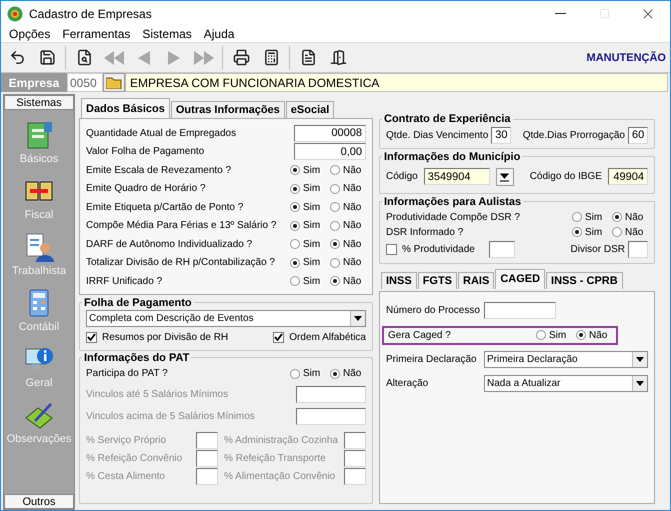 This screenshot has width=671, height=511. Describe the element at coordinates (560, 13) in the screenshot. I see `minimize-icon` at that location.